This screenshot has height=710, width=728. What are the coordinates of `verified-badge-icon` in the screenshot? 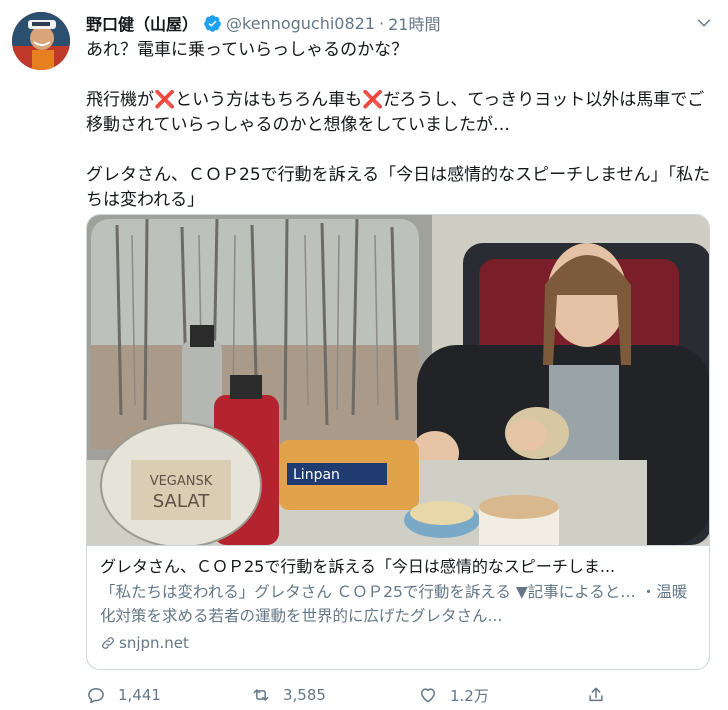 It's located at (212, 23).